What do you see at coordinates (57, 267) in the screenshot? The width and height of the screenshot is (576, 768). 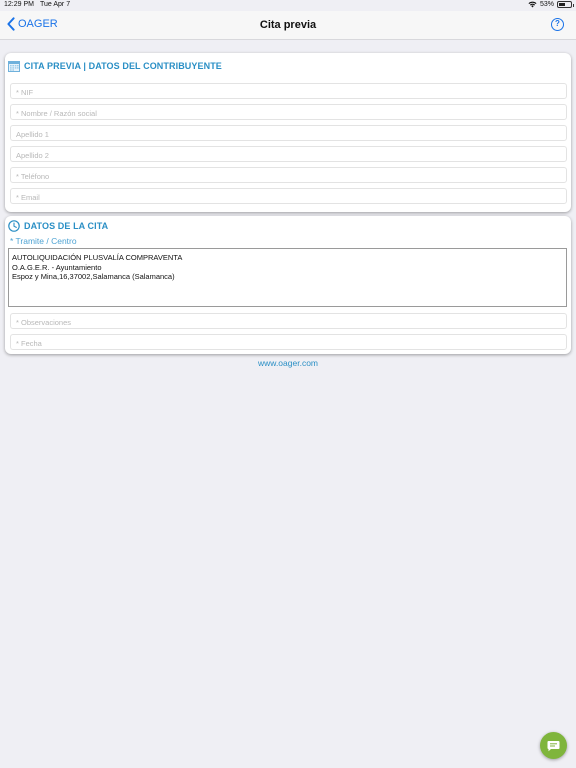 I see `tramite-line: O.A.G.E.R. - Ayuntamiento` at bounding box center [57, 267].